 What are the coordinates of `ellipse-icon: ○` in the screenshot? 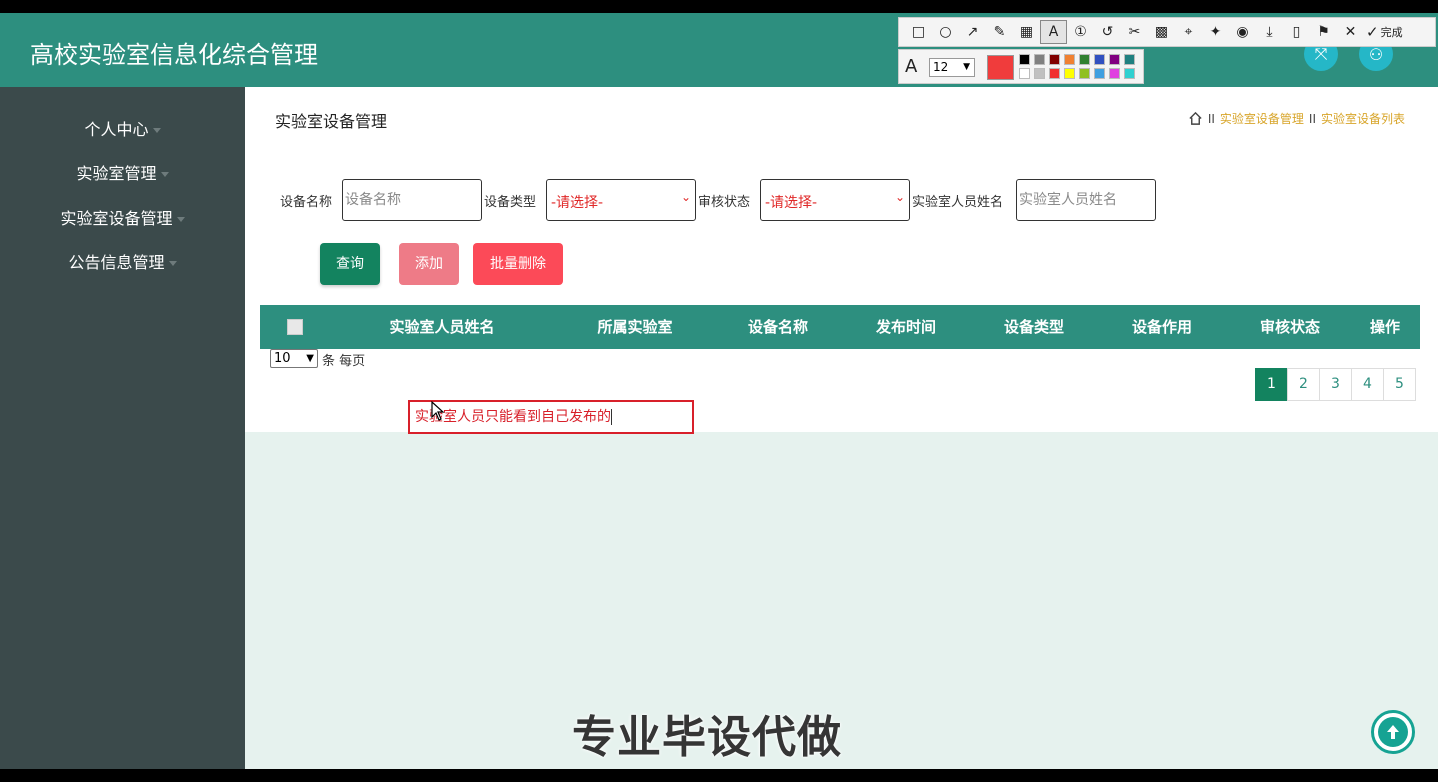 It's located at (945, 32).